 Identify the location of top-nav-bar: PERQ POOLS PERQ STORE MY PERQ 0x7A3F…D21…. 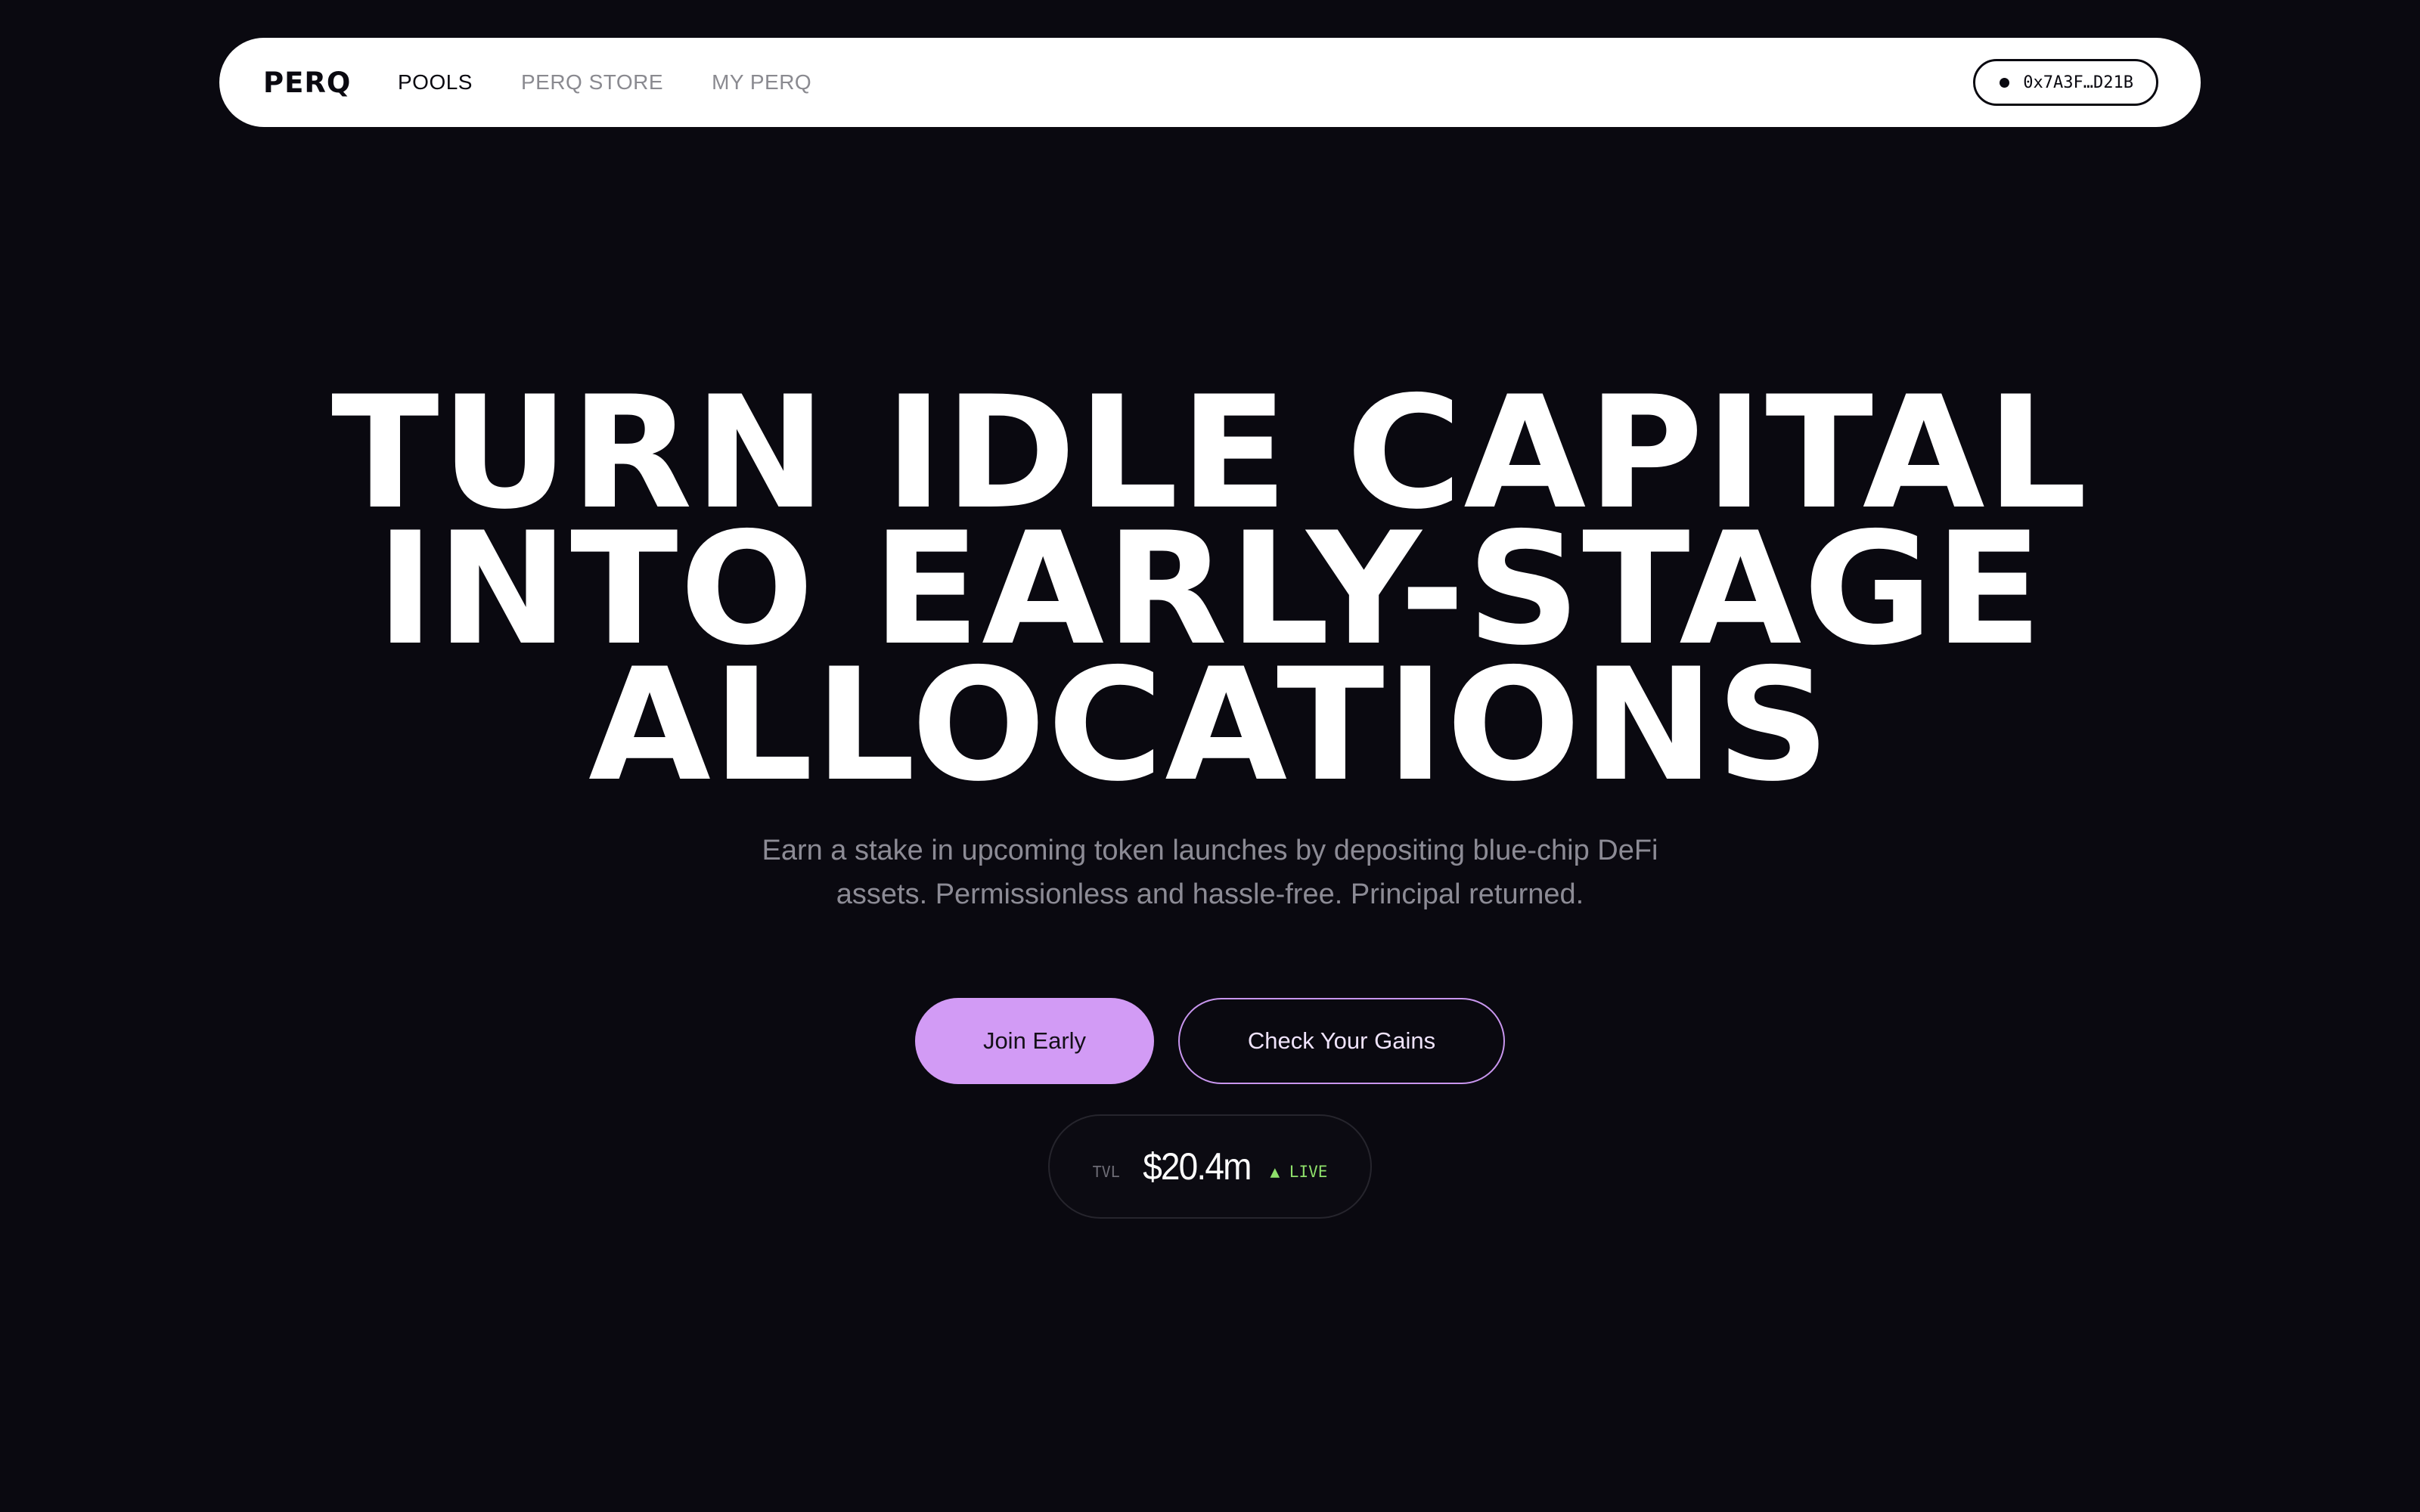
(1210, 82).